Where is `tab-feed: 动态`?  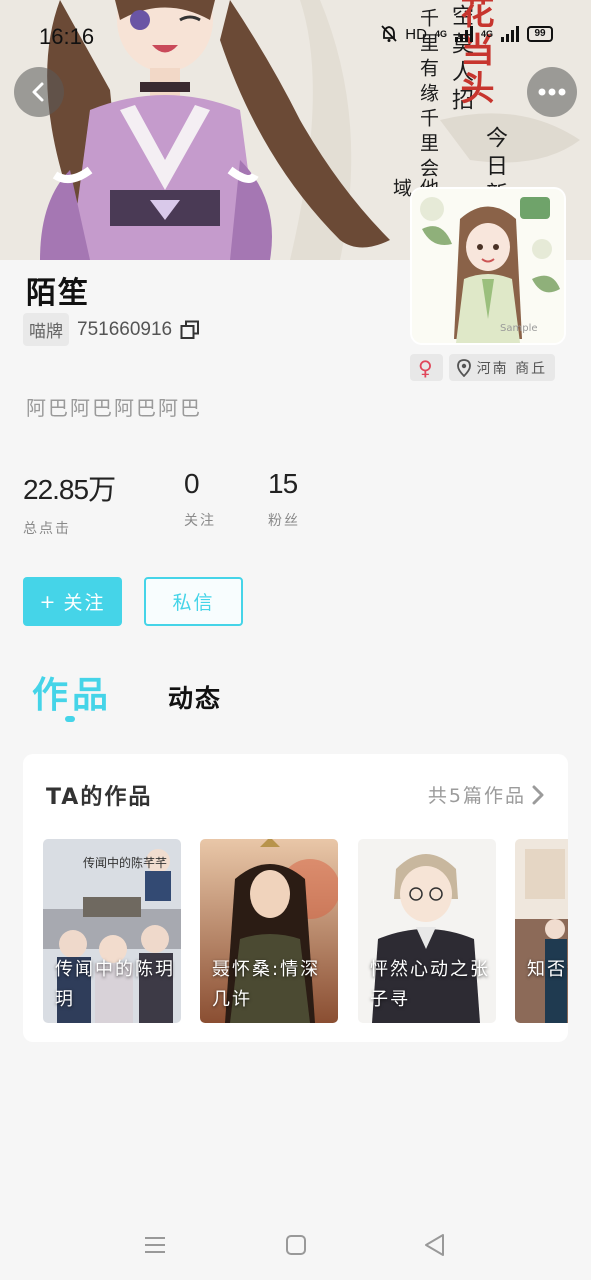
tab-feed: 动态 is located at coordinates (195, 697).